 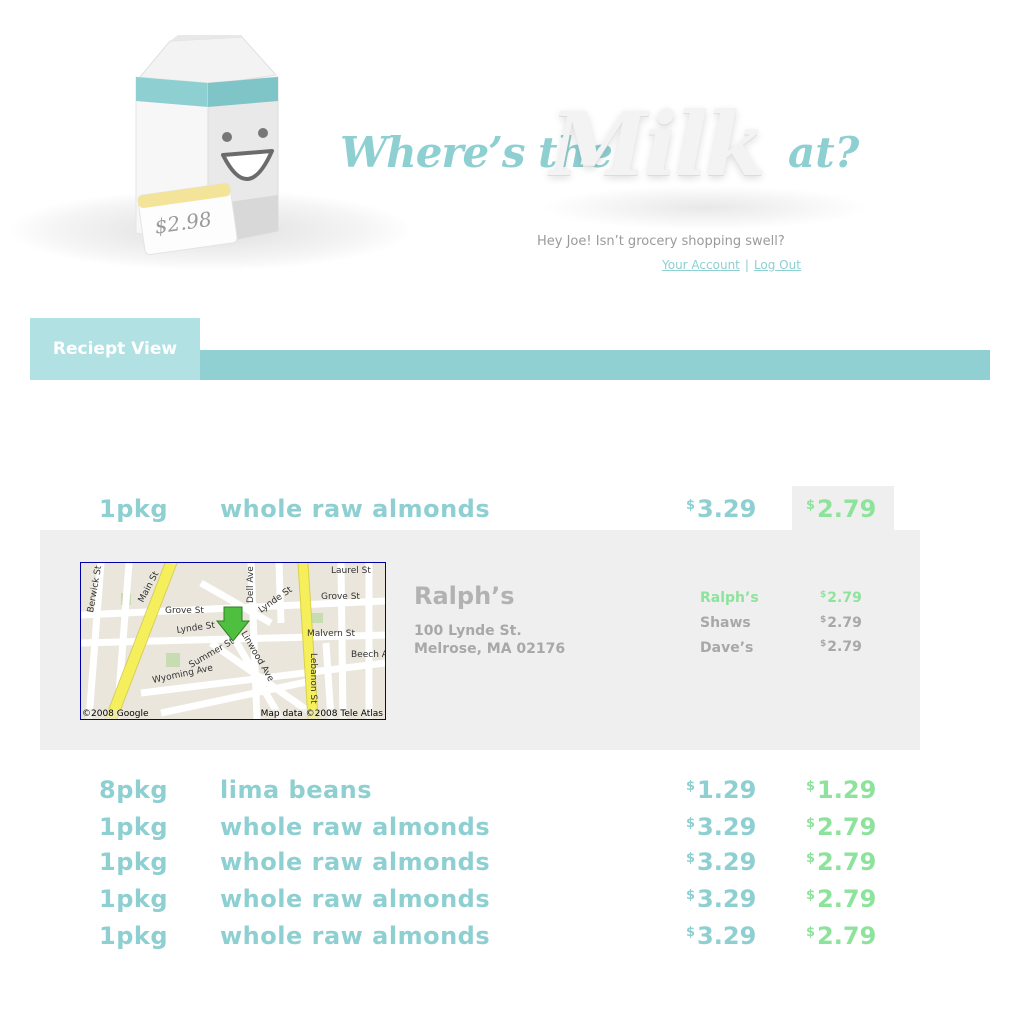 What do you see at coordinates (725, 623) in the screenshot?
I see `comparison-store-shaws: Shaws` at bounding box center [725, 623].